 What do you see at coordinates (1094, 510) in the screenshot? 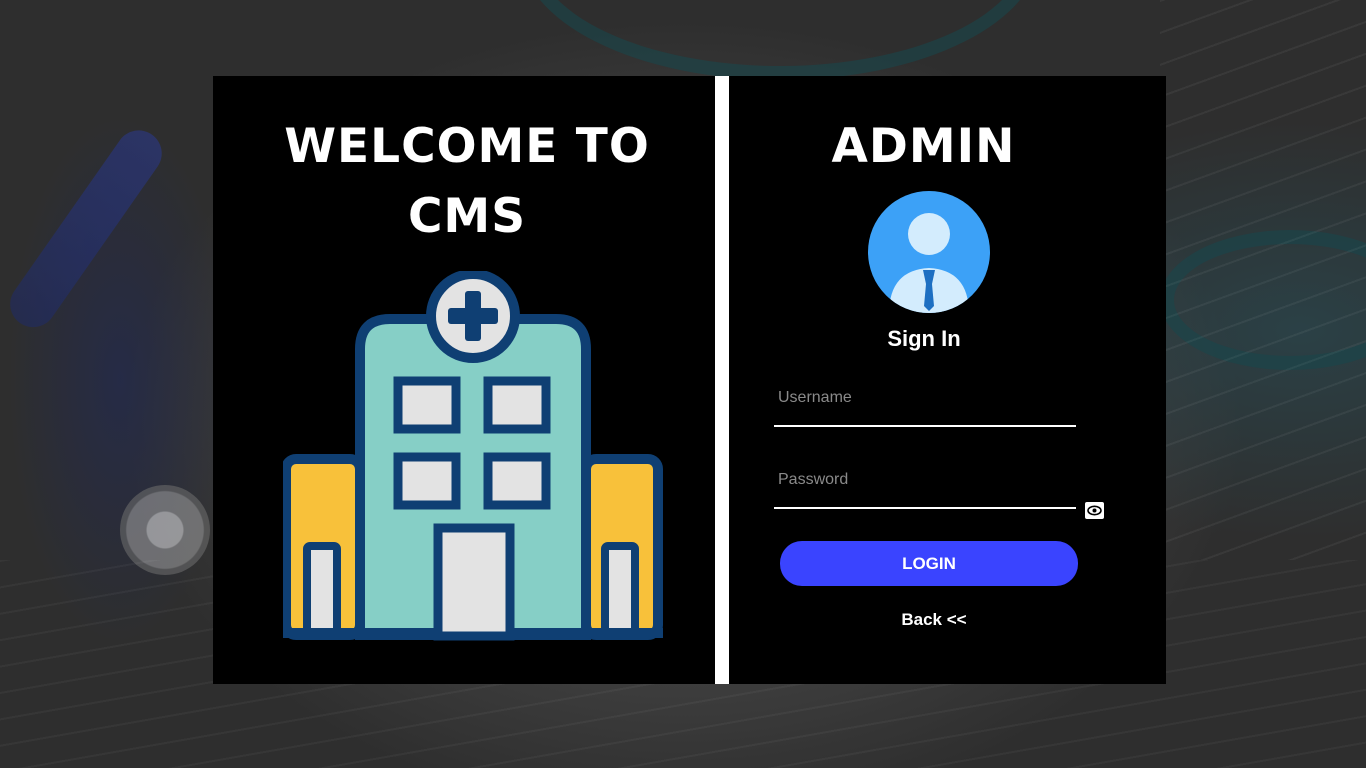
I see `eye-icon` at bounding box center [1094, 510].